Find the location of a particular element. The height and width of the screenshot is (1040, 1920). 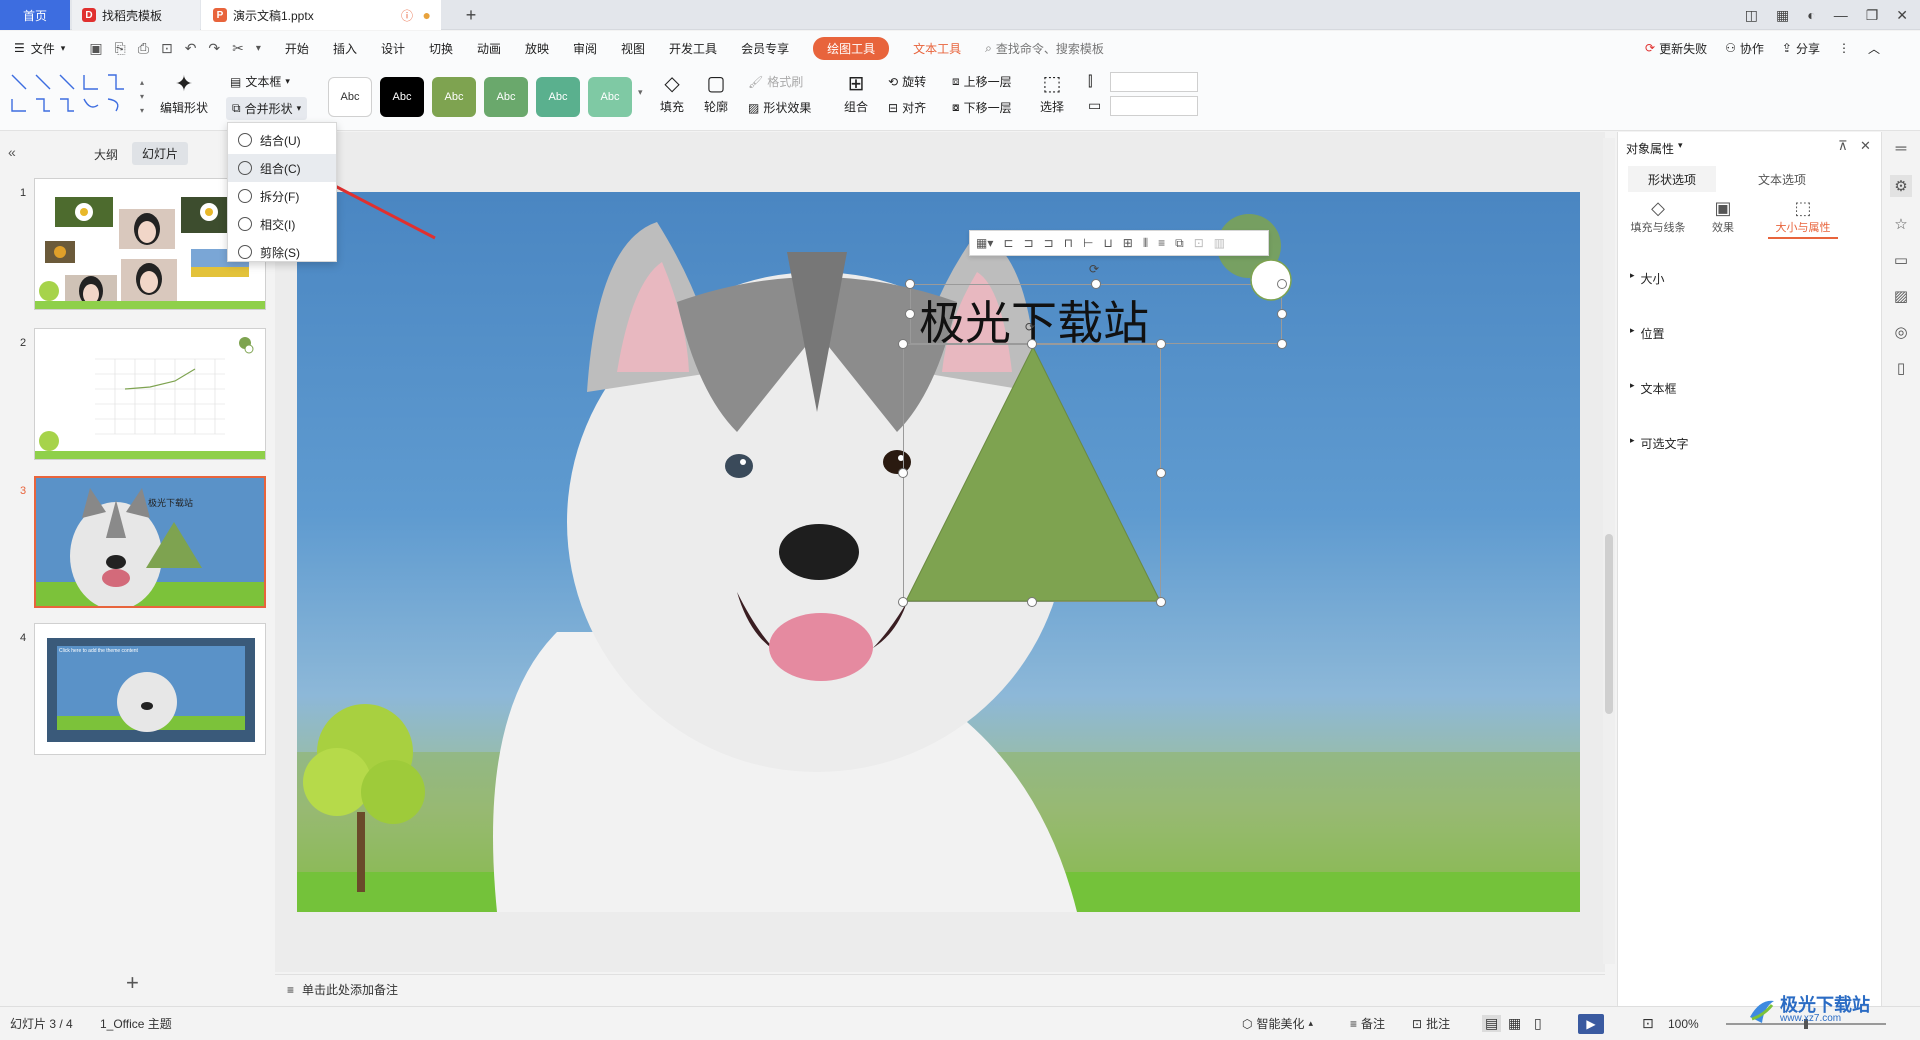

merge-fragment-item: 拆分(F) is located at coordinates (282, 196).